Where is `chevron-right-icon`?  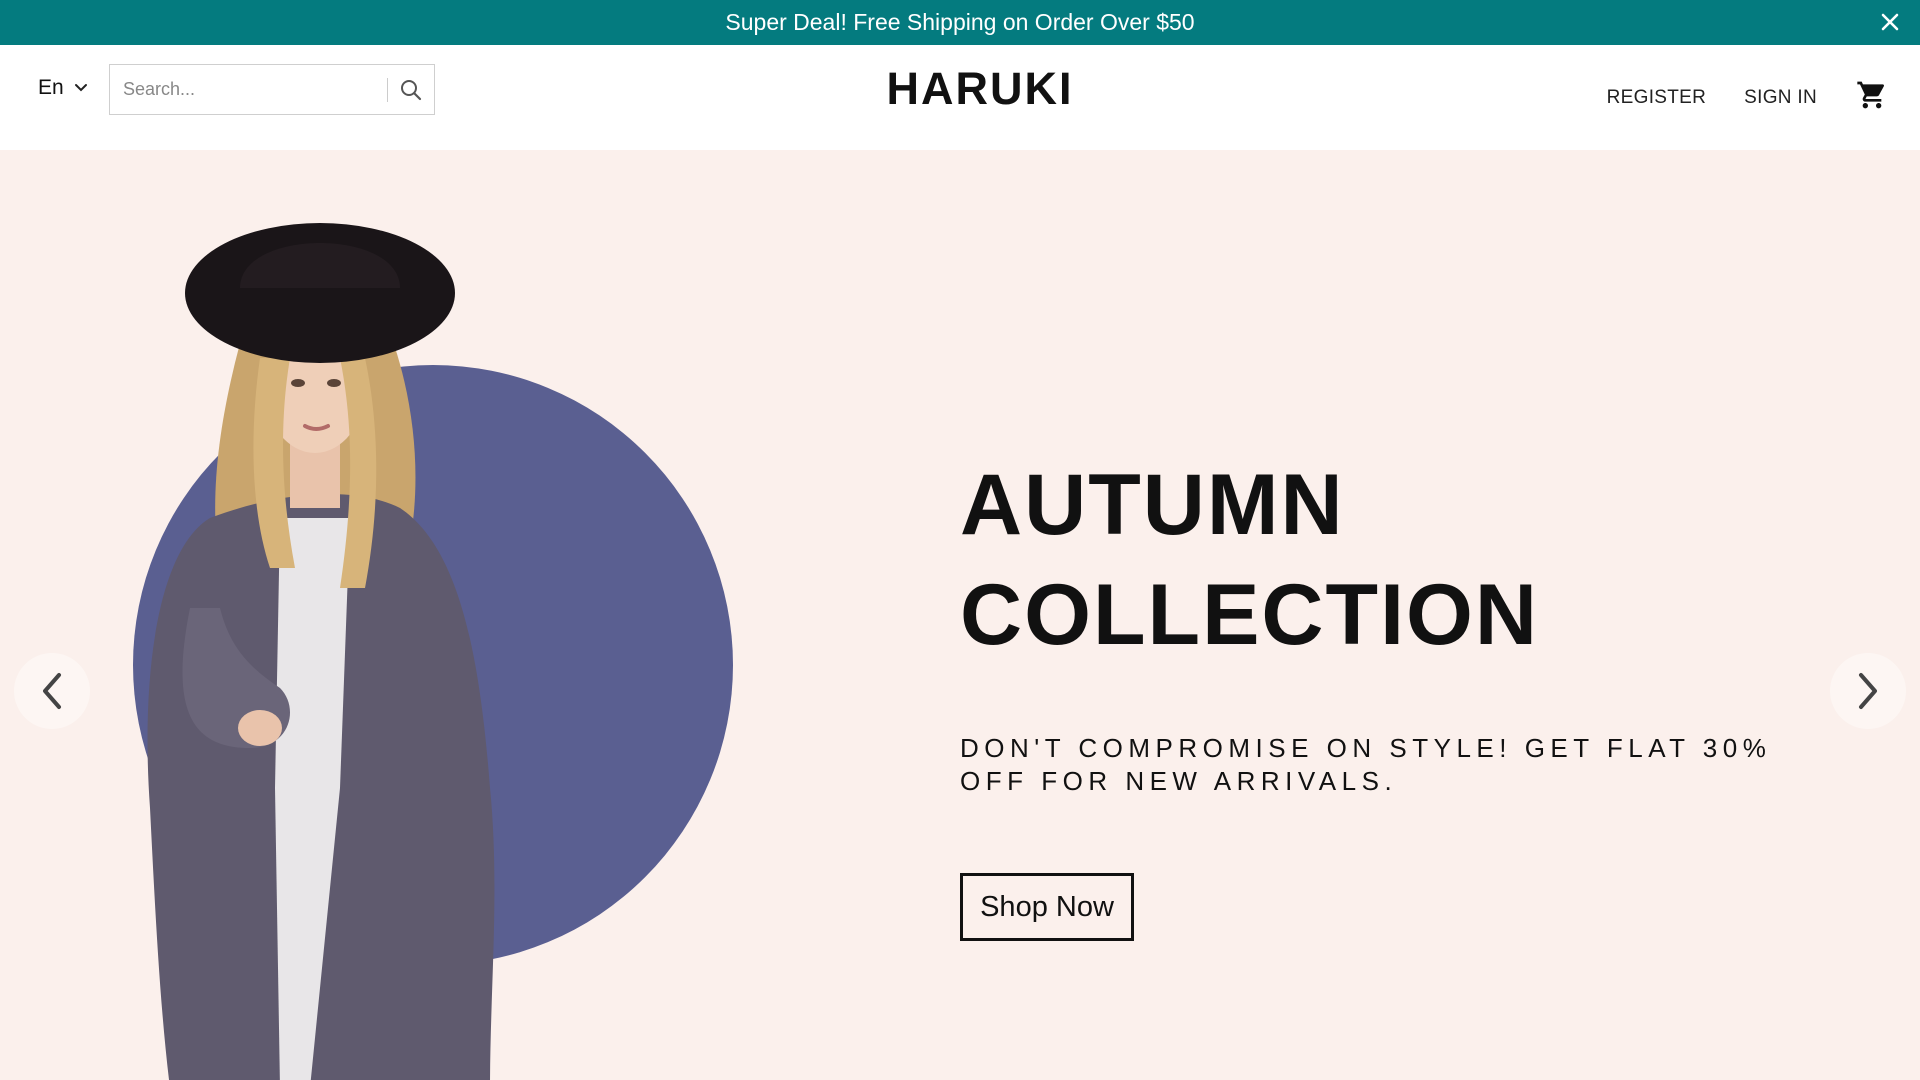 chevron-right-icon is located at coordinates (1868, 691).